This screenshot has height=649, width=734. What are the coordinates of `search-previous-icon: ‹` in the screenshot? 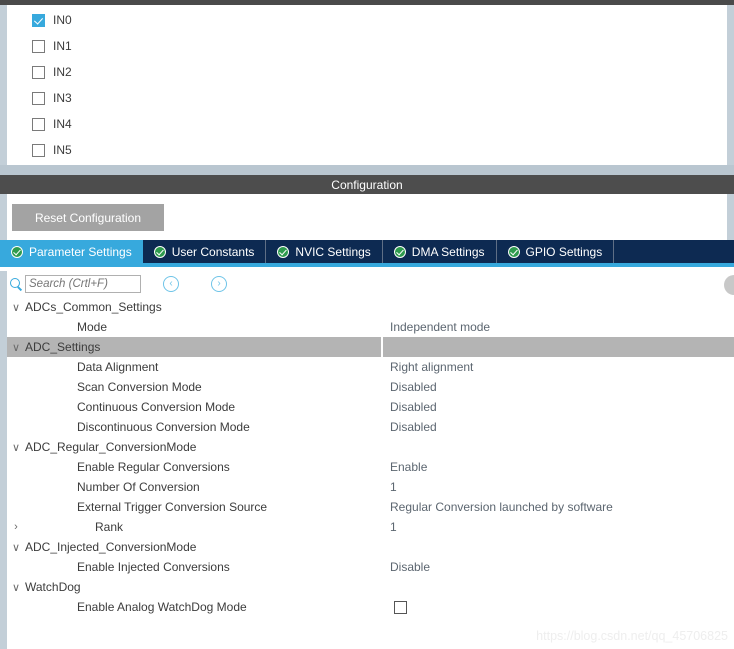 It's located at (171, 284).